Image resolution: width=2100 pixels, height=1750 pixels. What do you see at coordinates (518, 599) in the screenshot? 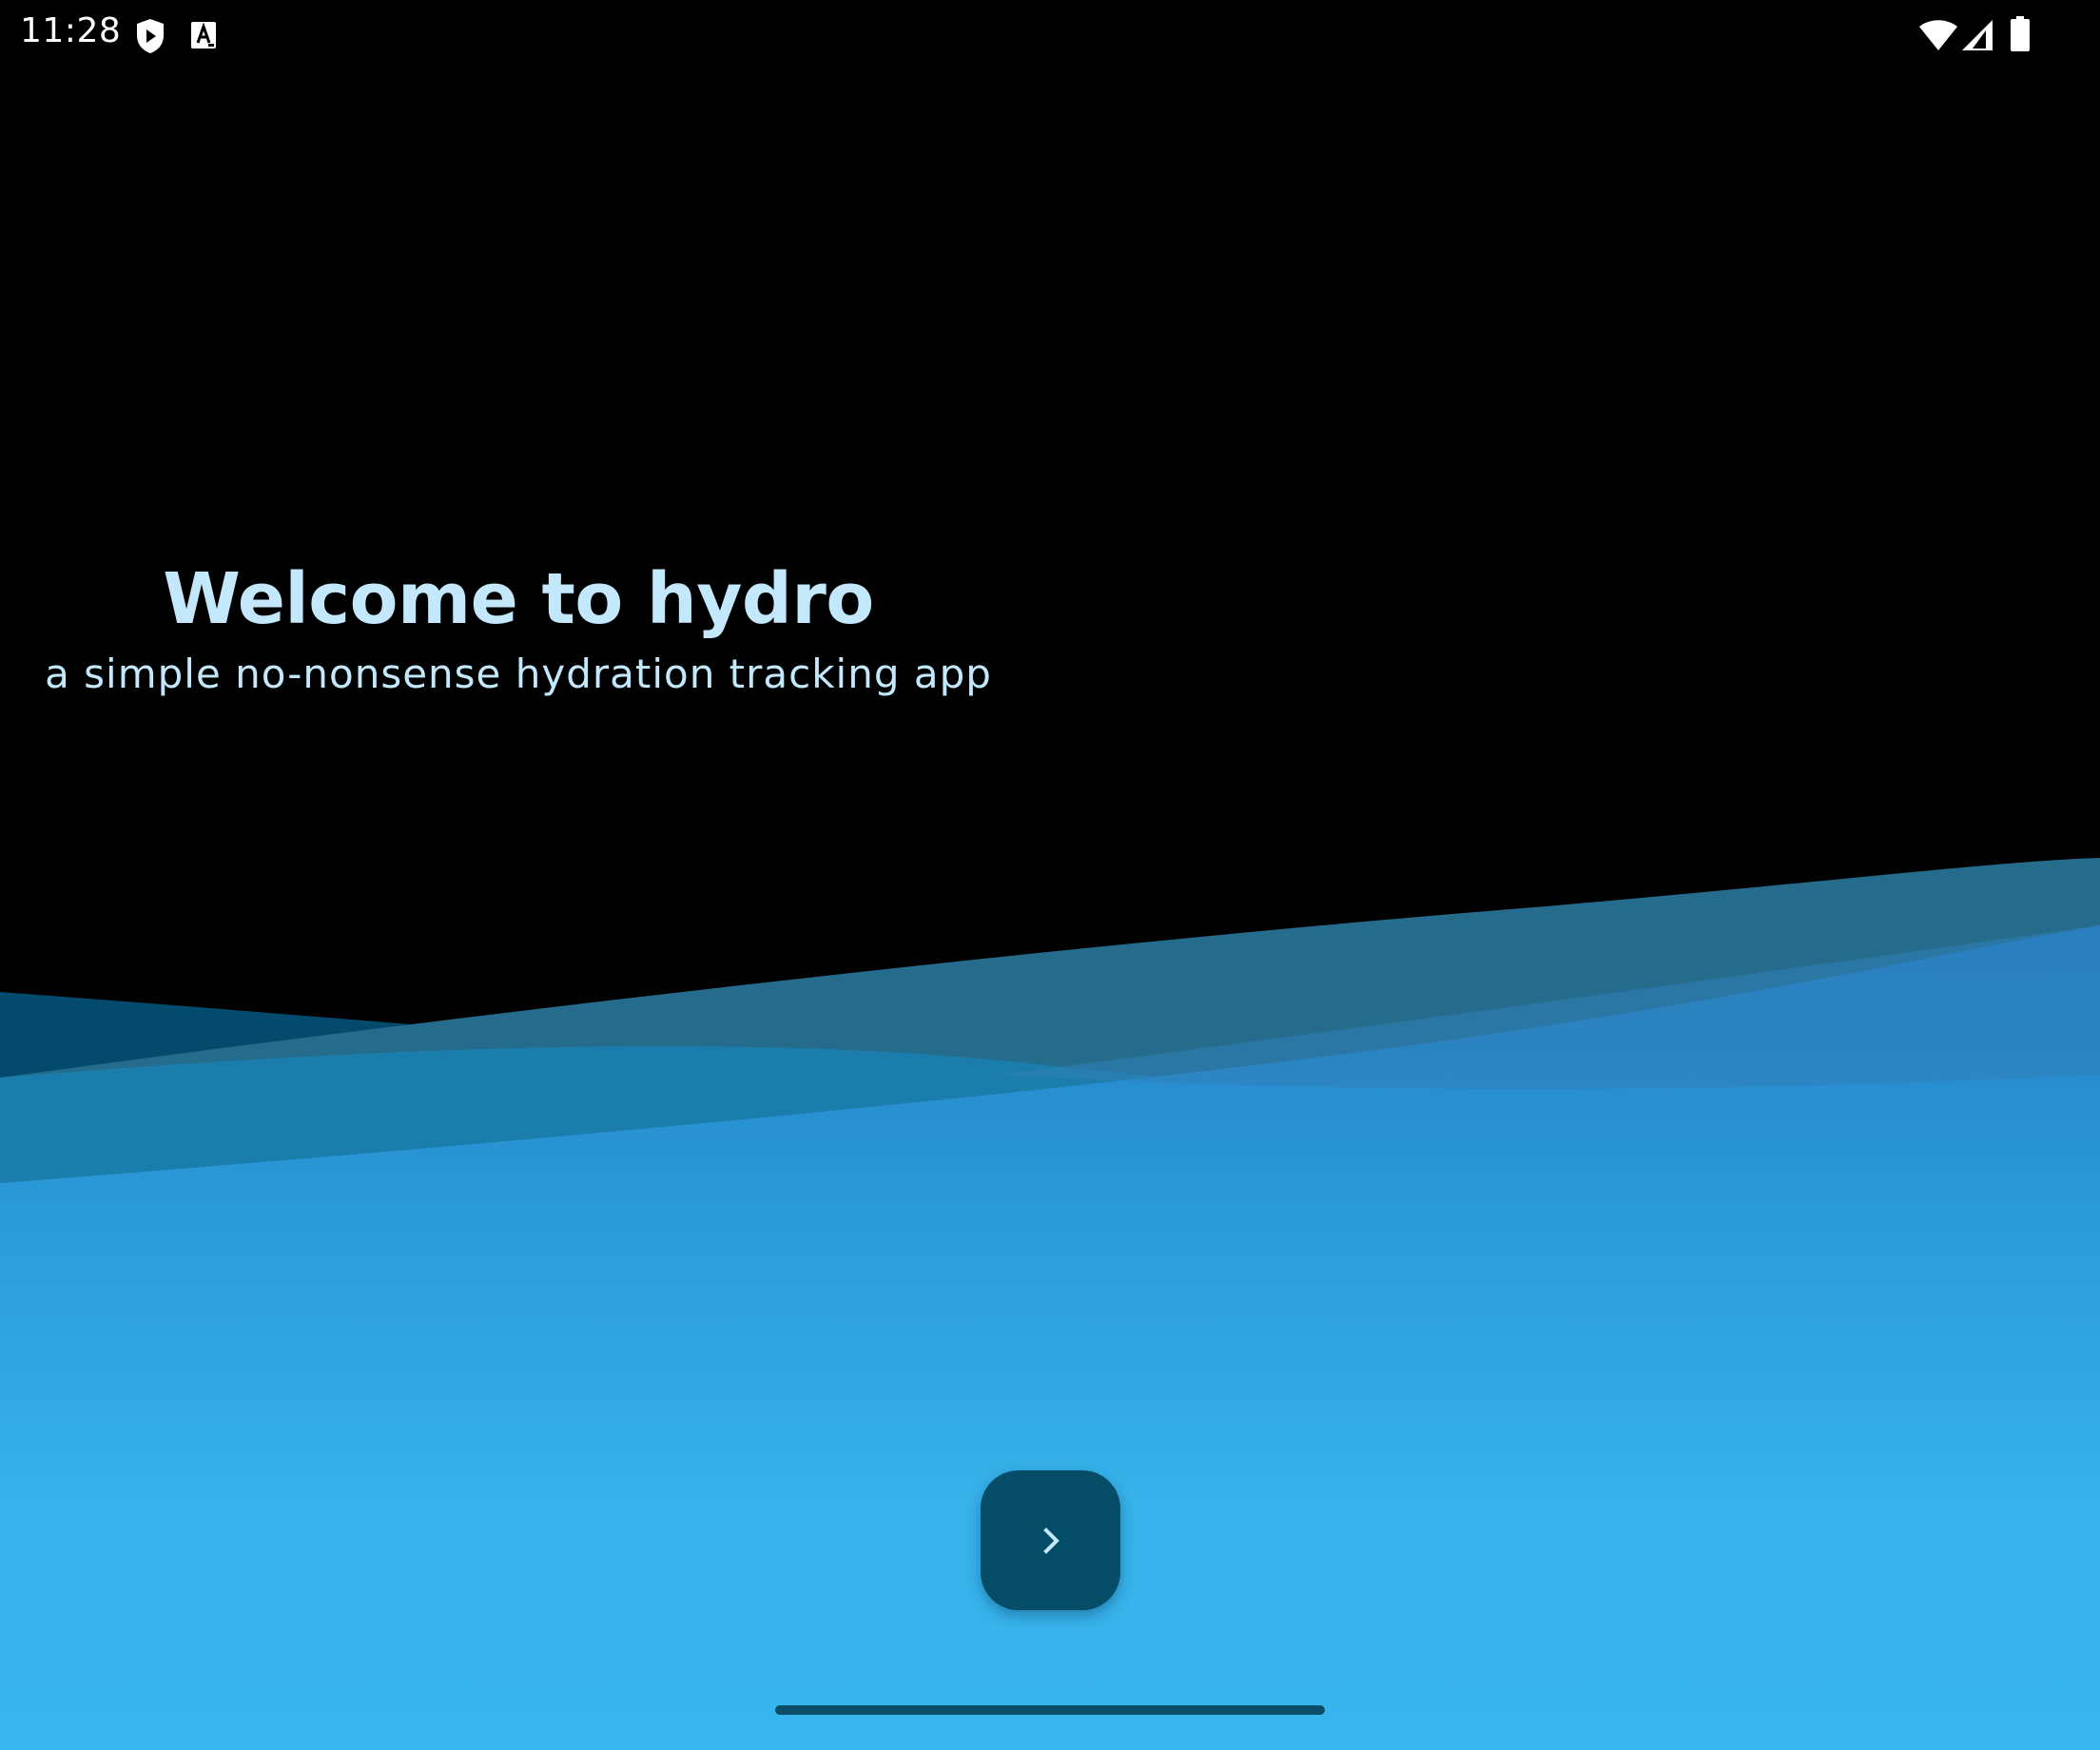
I see `welcome-title: Welcome to hydro` at bounding box center [518, 599].